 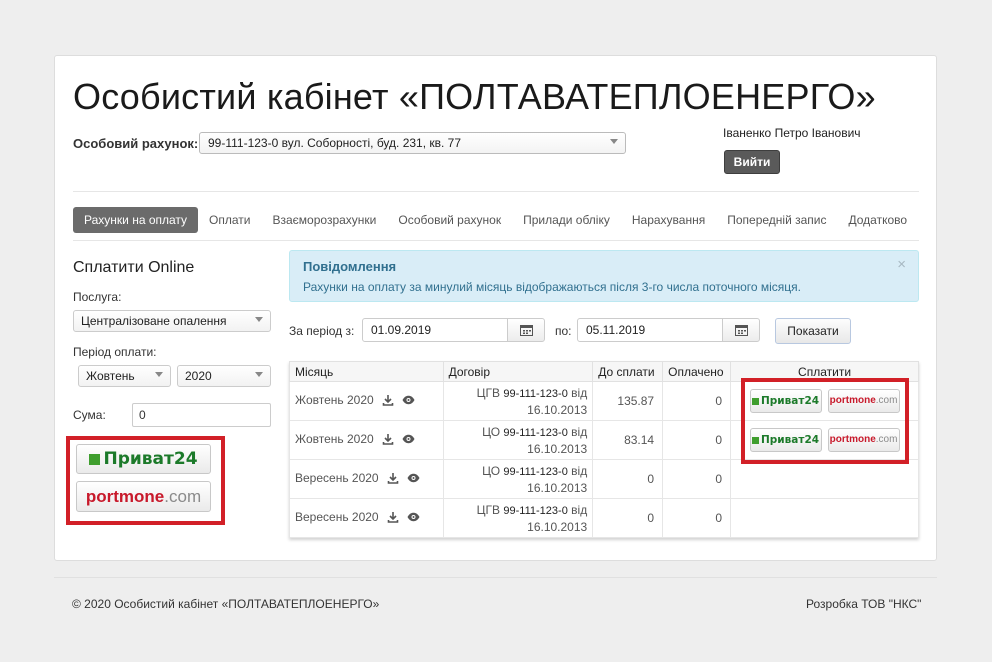 I want to click on pay-online-title: Сплатити Online, so click(x=134, y=267).